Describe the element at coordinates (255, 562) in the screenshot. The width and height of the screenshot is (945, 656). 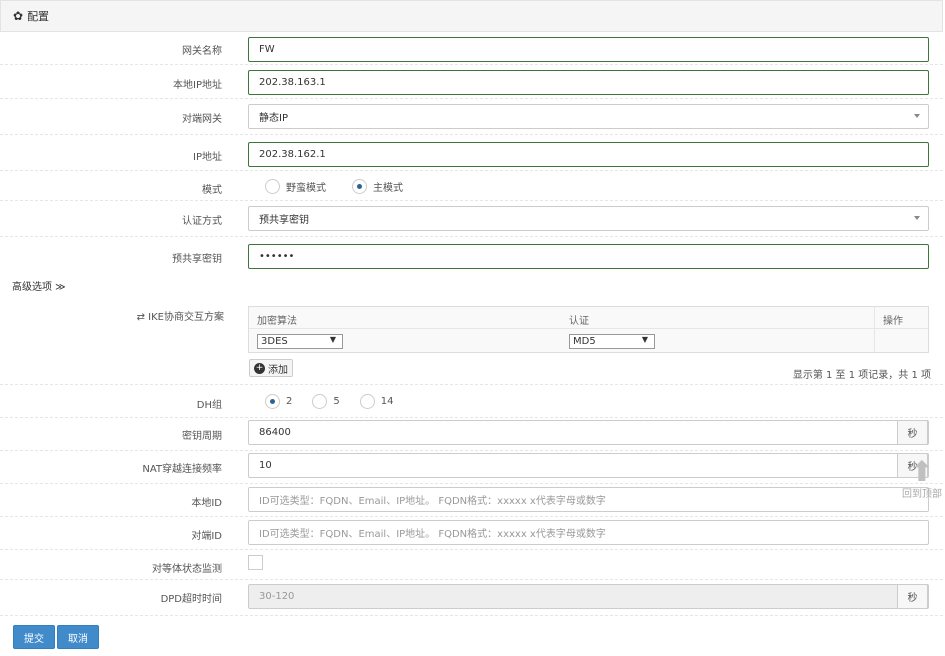
I see `peer-monitor-checkbox` at that location.